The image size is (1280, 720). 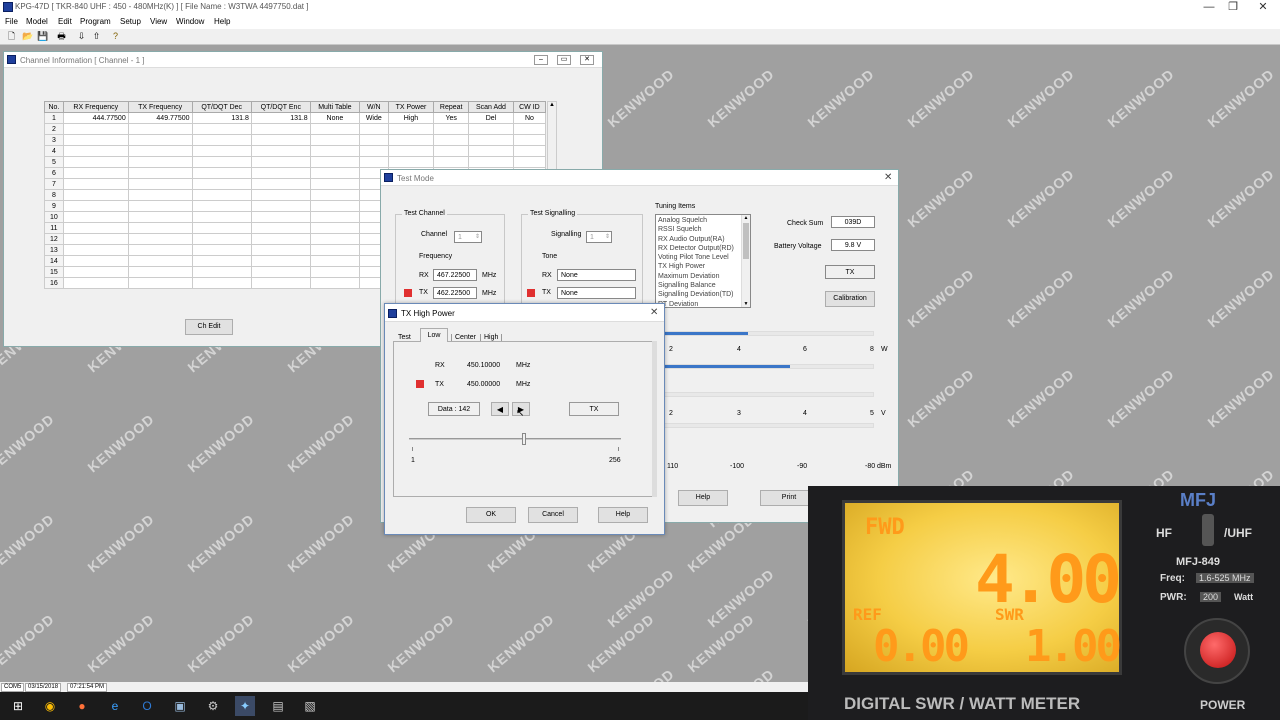 I want to click on menu-help: Help, so click(x=222, y=21).